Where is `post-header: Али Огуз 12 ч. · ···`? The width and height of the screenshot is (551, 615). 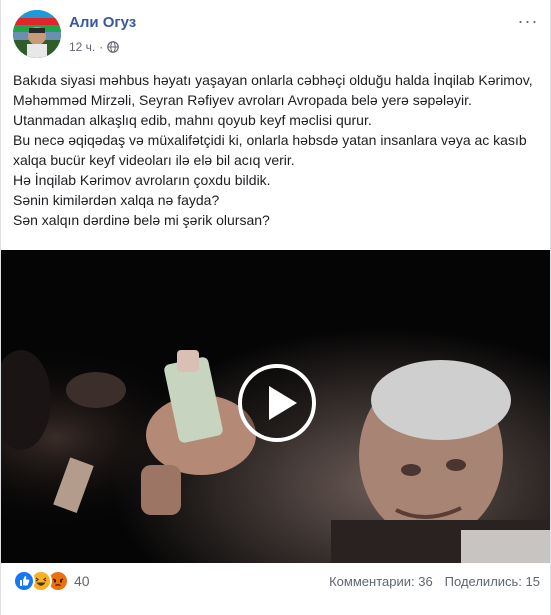 post-header: Али Огуз 12 ч. · ··· is located at coordinates (276, 34).